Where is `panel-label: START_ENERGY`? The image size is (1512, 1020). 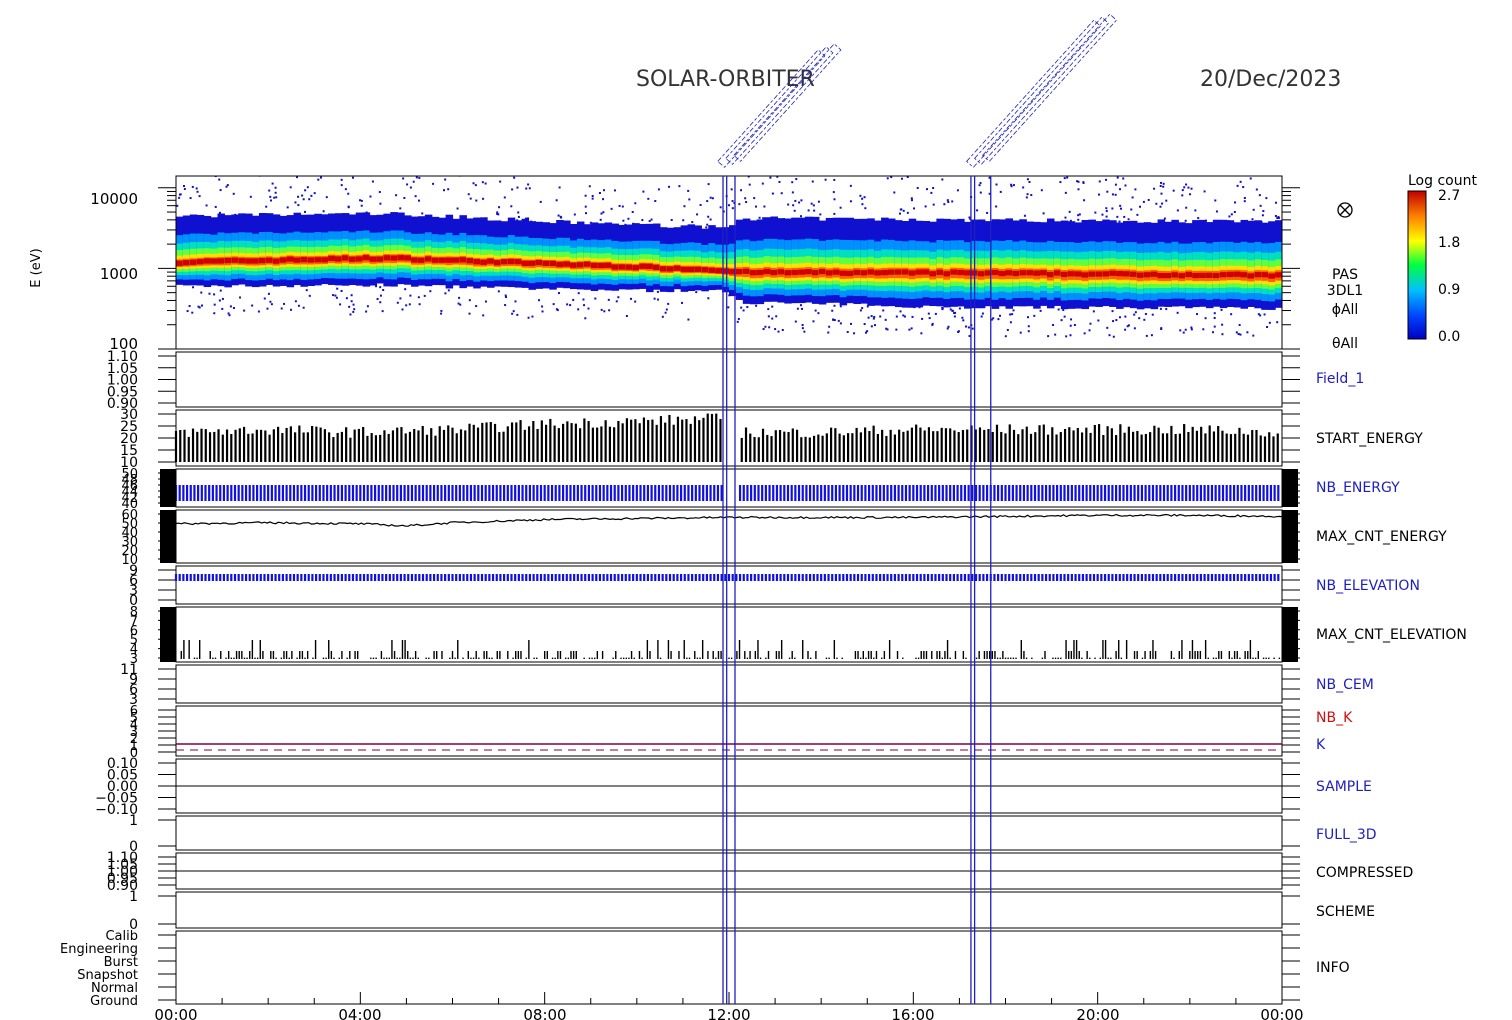 panel-label: START_ENERGY is located at coordinates (1369, 439).